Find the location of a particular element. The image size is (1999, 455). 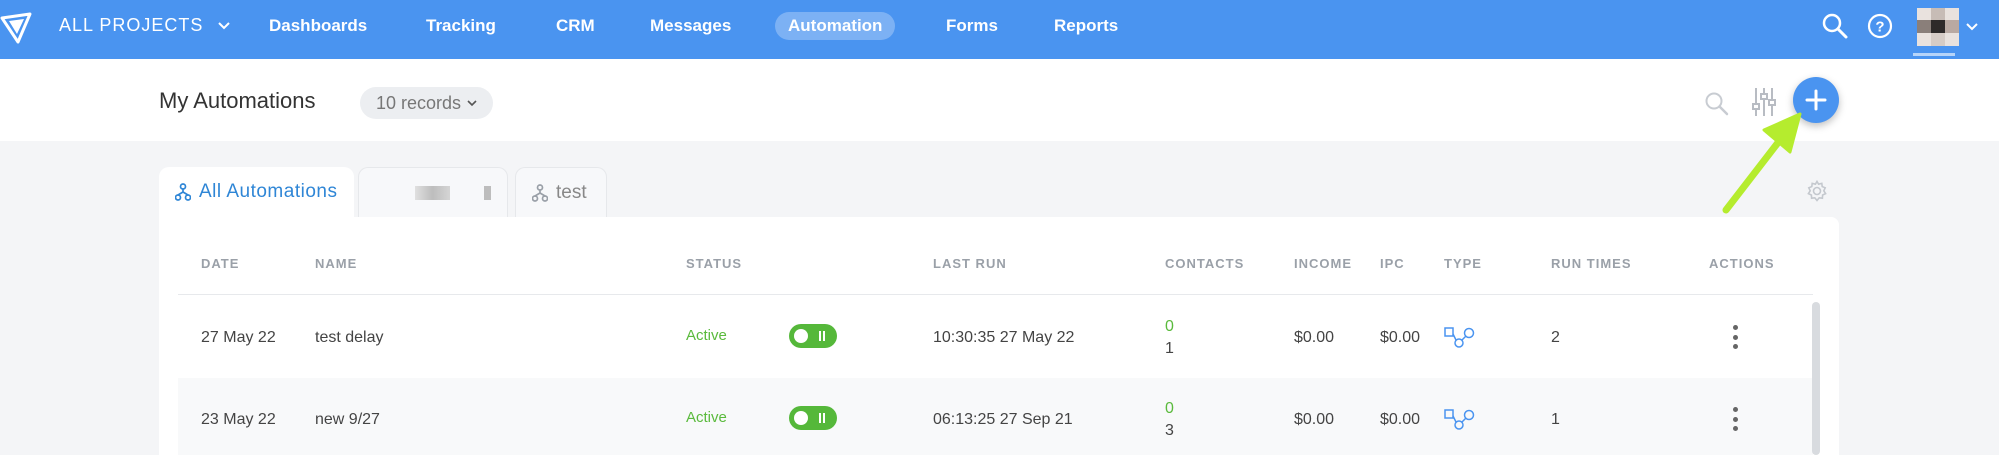

gear-icon is located at coordinates (1817, 191).